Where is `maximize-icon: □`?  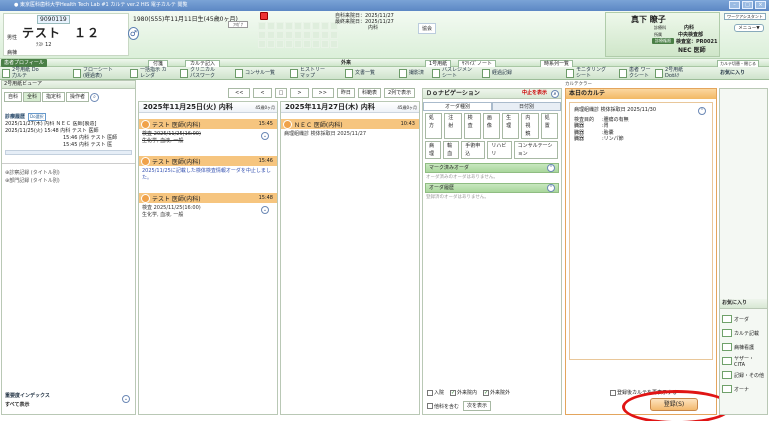
maximize-icon: □ is located at coordinates (747, 5).